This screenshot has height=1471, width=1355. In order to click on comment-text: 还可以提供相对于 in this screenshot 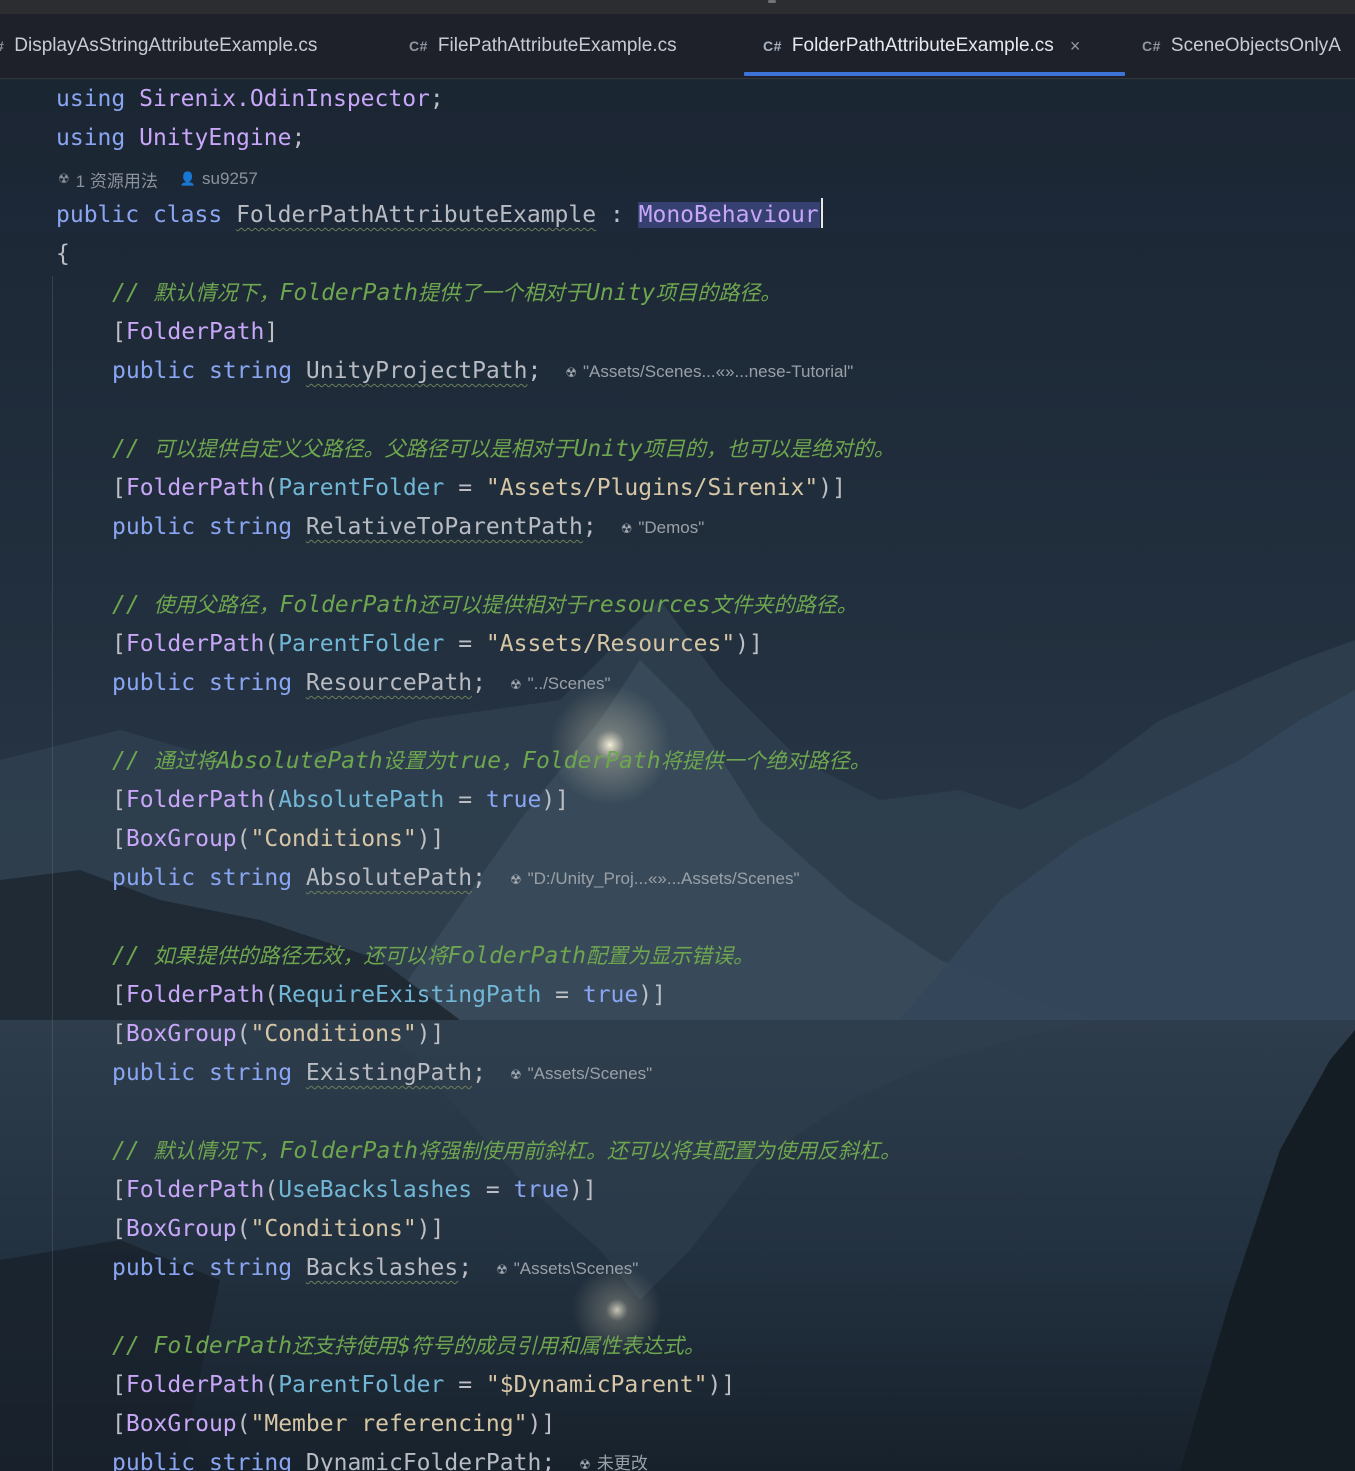, I will do `click(502, 605)`.